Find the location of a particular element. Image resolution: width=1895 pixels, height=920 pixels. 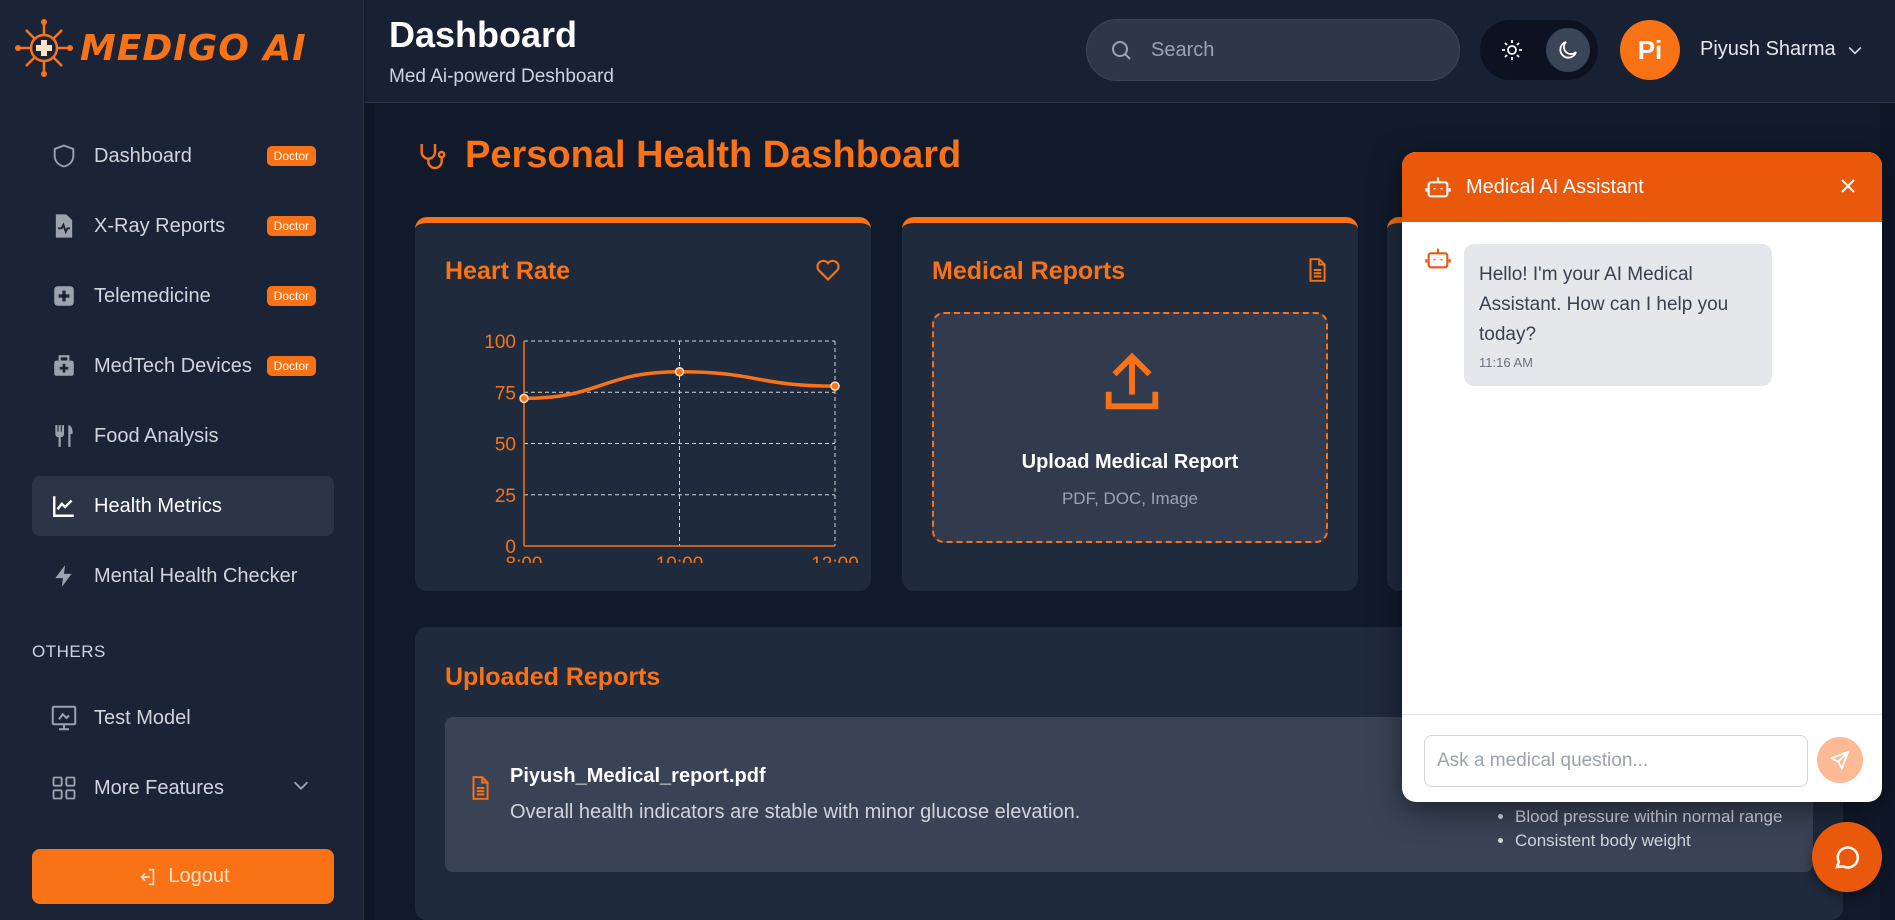

upload-formats: PDF, DOC, Image is located at coordinates (1130, 498).